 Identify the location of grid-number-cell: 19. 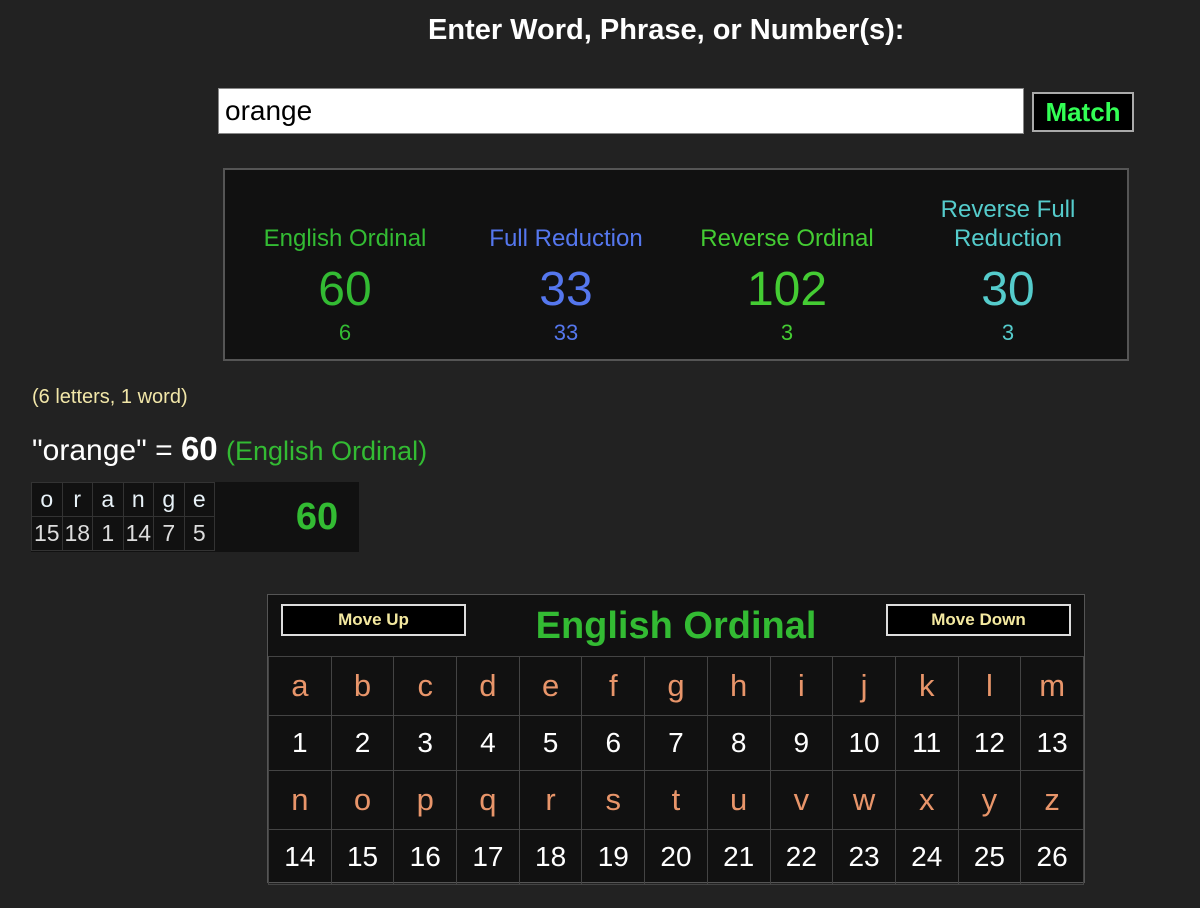
(613, 857).